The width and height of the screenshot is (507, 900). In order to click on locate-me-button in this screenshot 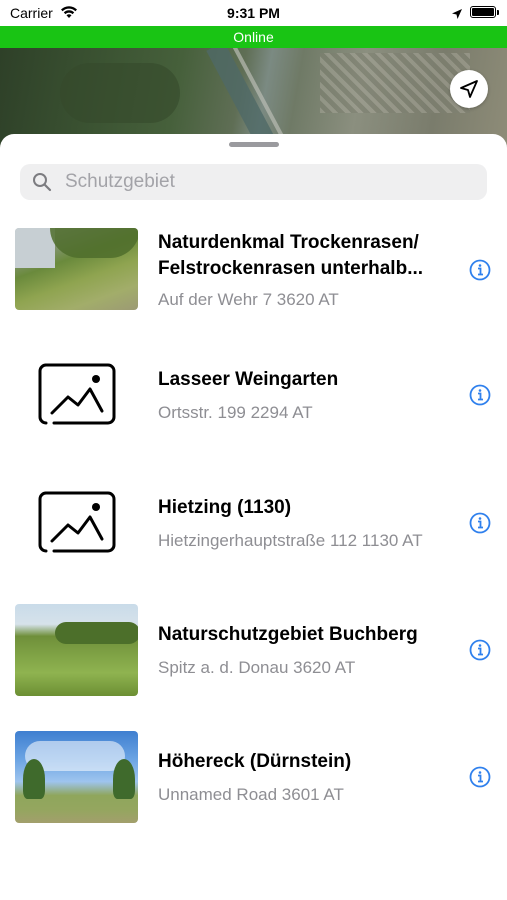, I will do `click(469, 89)`.